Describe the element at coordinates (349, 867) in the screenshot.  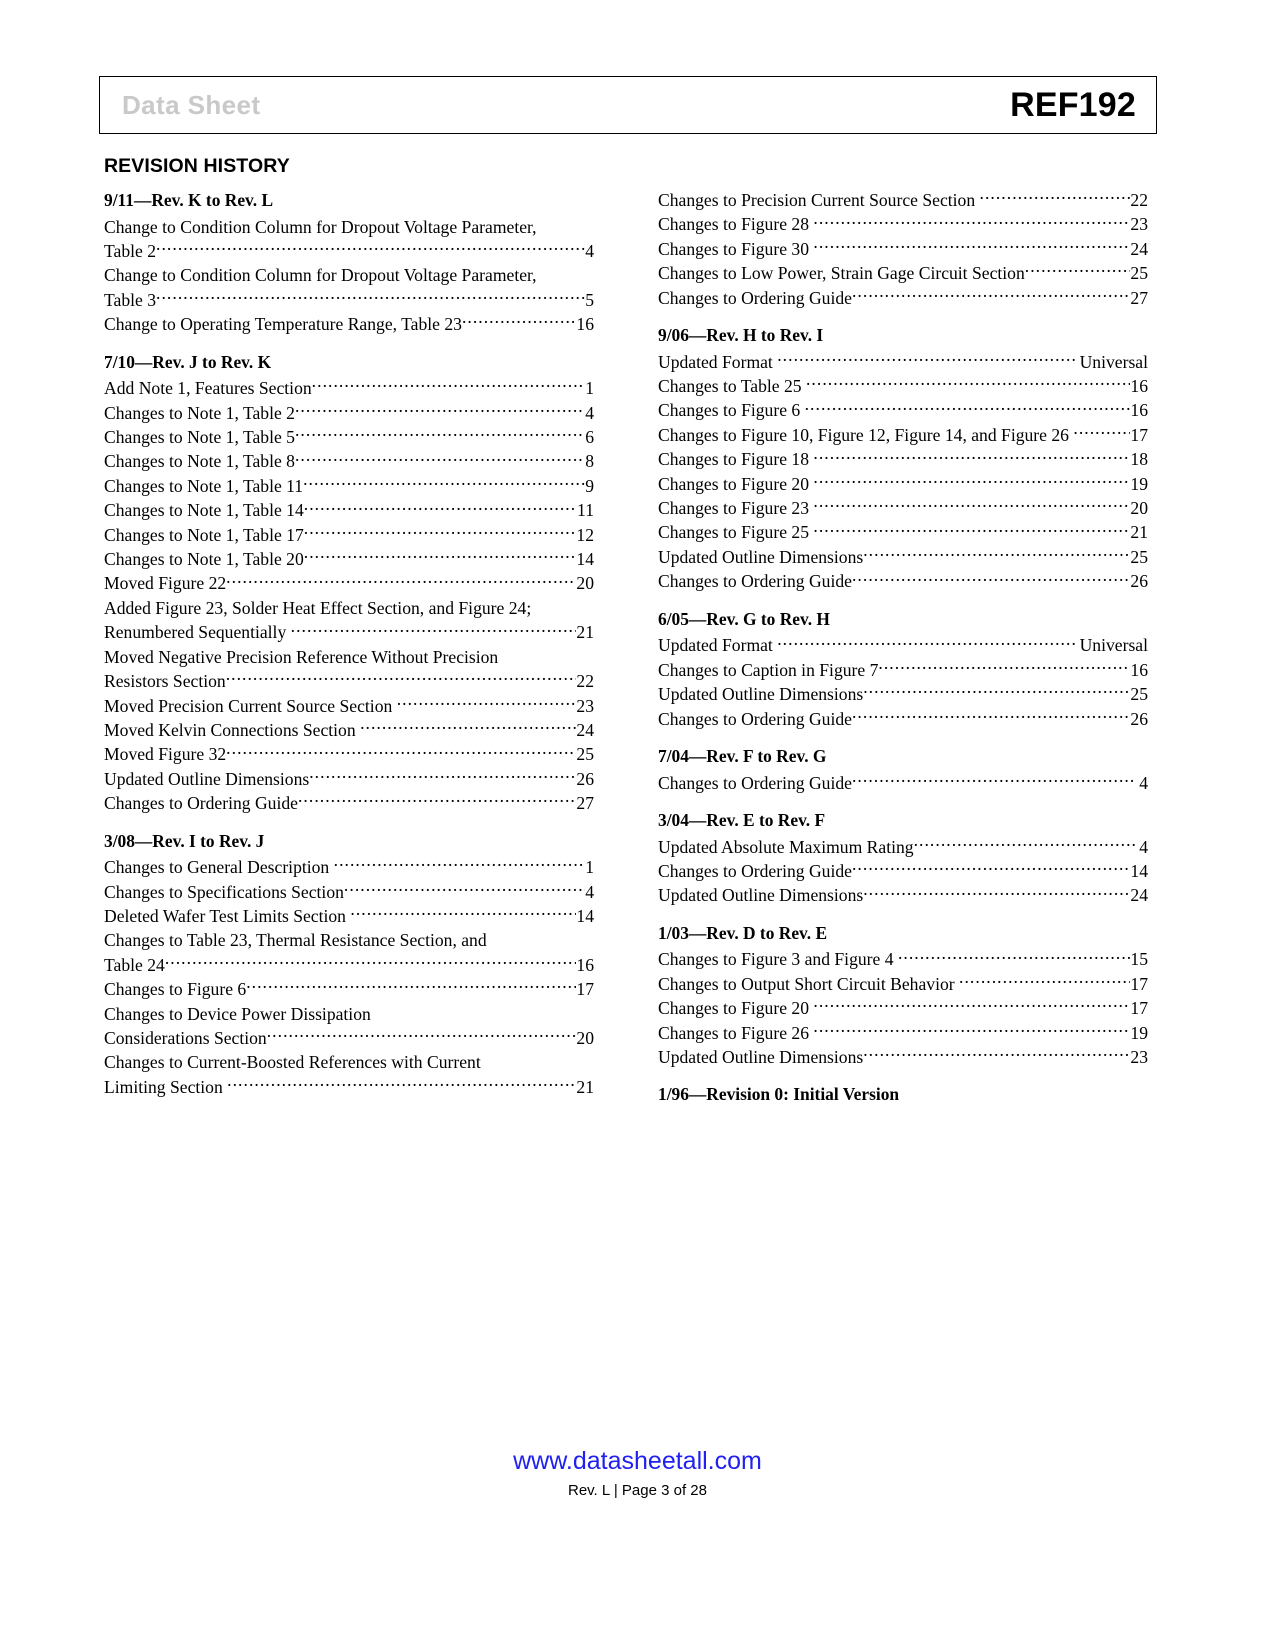
I see `revision-entry: Changes to General Description 1` at that location.